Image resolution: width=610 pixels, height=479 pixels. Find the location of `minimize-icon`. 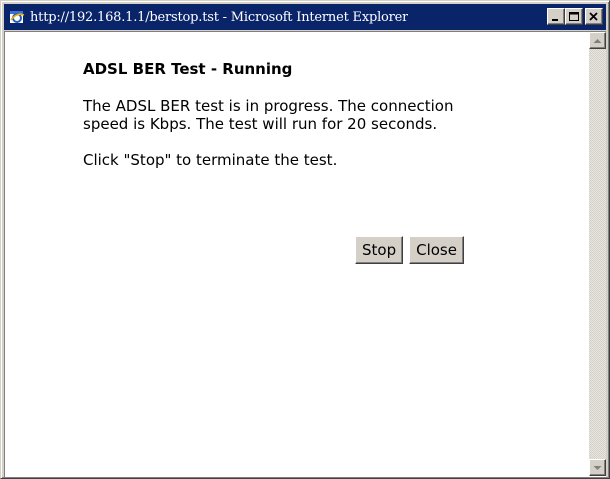

minimize-icon is located at coordinates (555, 20).